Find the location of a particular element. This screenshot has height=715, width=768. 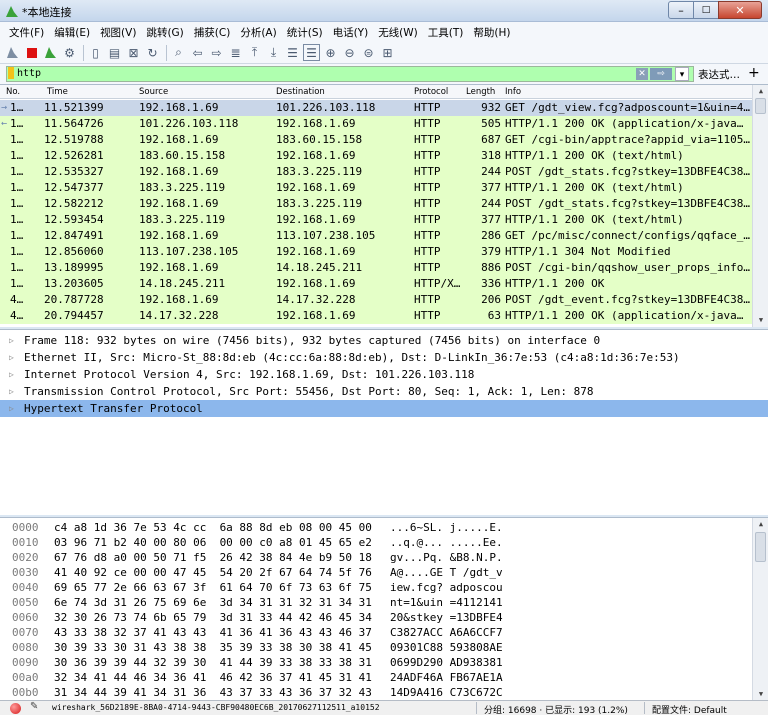

back-arrow-icon: ⇦ is located at coordinates (197, 52).